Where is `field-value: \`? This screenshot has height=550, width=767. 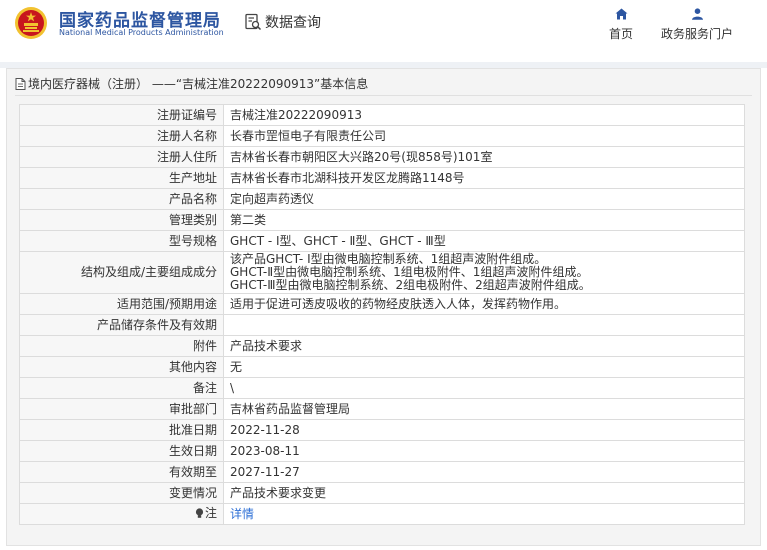 field-value: \ is located at coordinates (484, 388).